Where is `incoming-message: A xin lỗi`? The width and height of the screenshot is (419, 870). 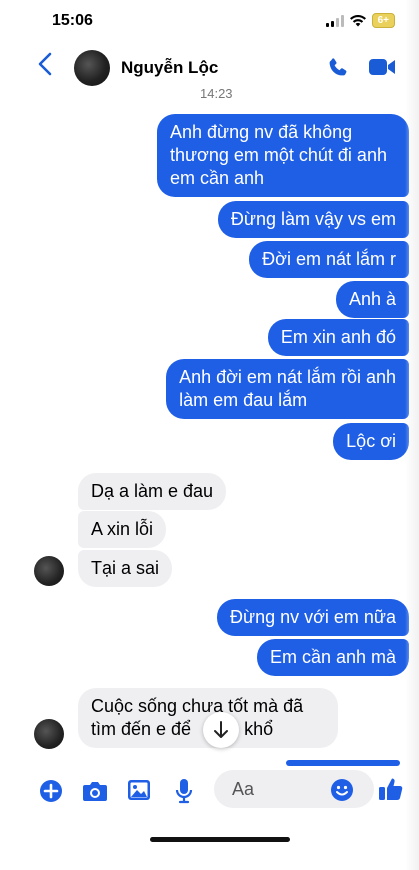 incoming-message: A xin lỗi is located at coordinates (122, 529).